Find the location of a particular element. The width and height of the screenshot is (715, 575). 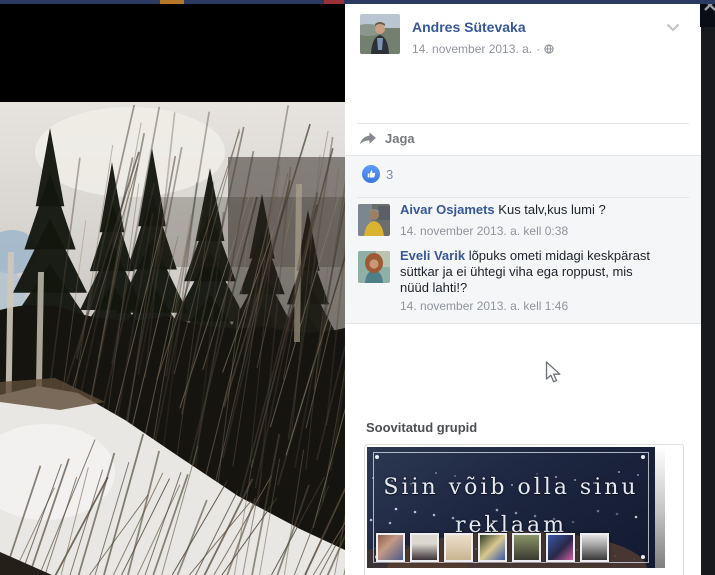

comment-timestamp: 14. november 2013. a. kell 1:46 is located at coordinates (484, 306).